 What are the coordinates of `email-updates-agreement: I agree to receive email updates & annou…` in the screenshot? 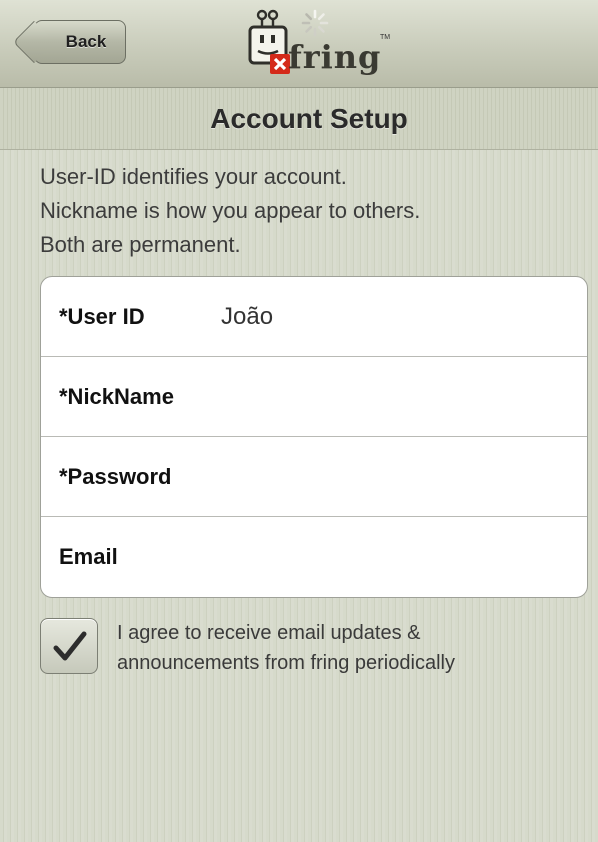 It's located at (314, 648).